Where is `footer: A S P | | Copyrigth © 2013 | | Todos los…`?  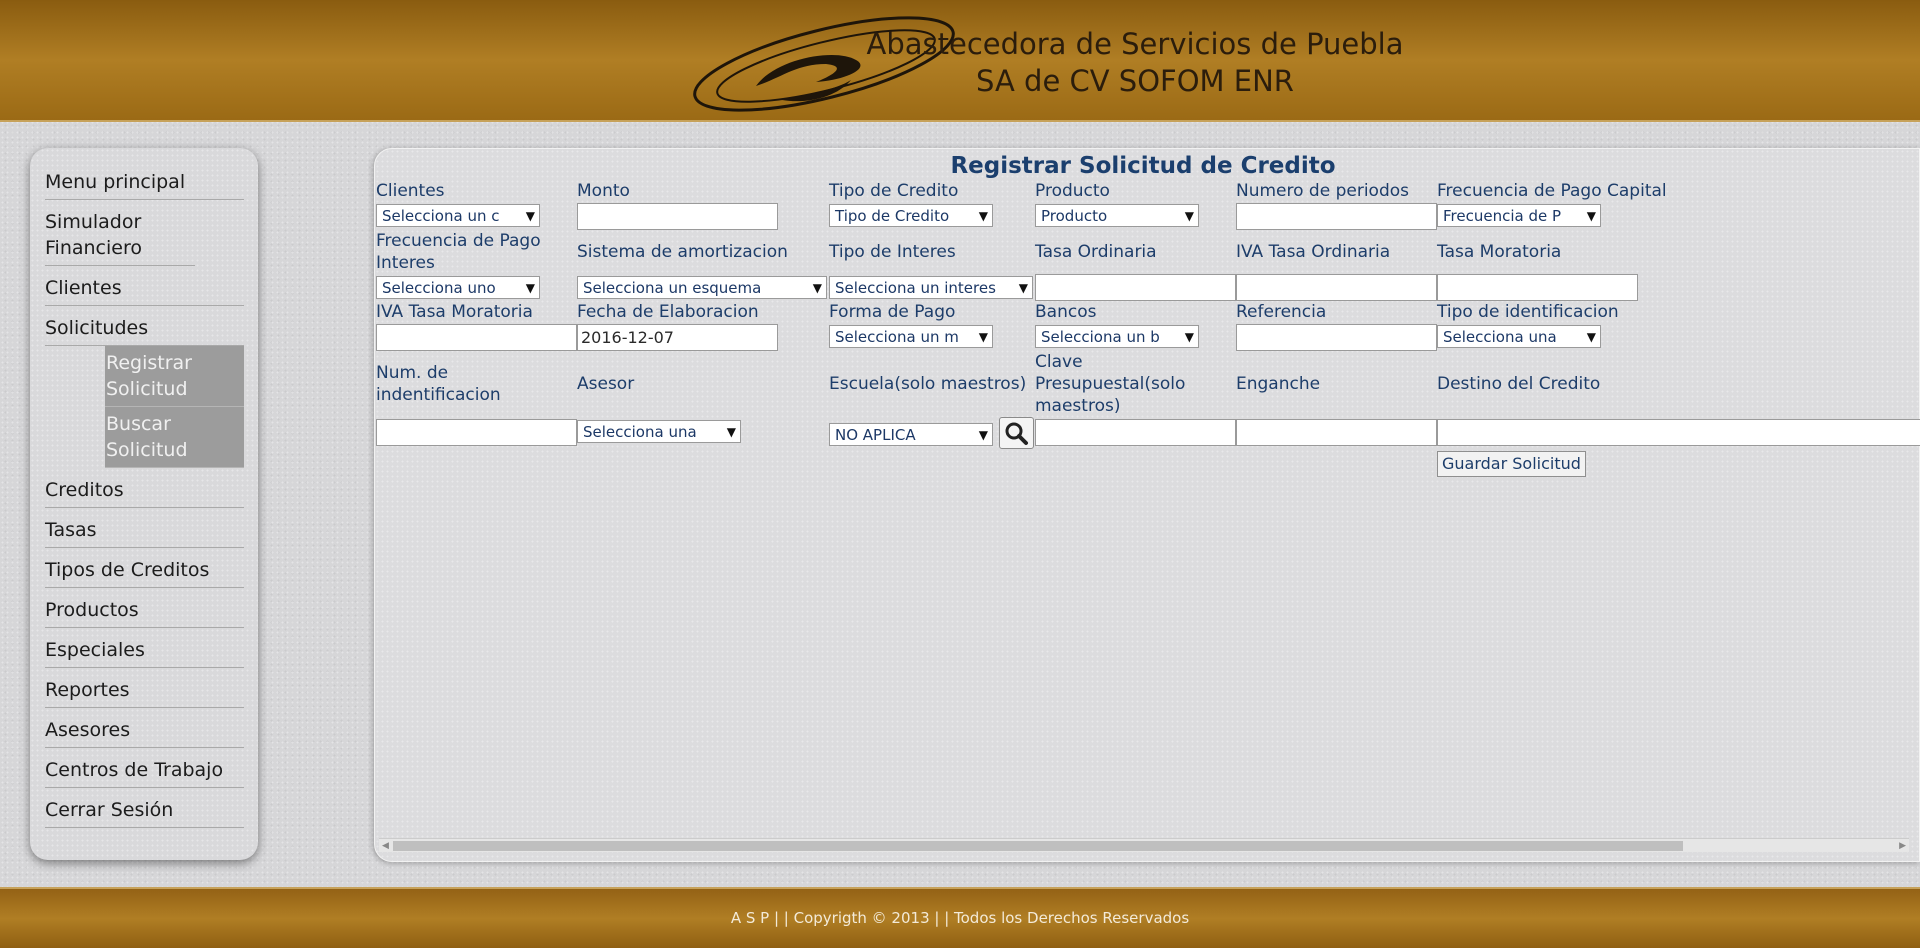 footer: A S P | | Copyrigth © 2013 | | Todos los… is located at coordinates (960, 917).